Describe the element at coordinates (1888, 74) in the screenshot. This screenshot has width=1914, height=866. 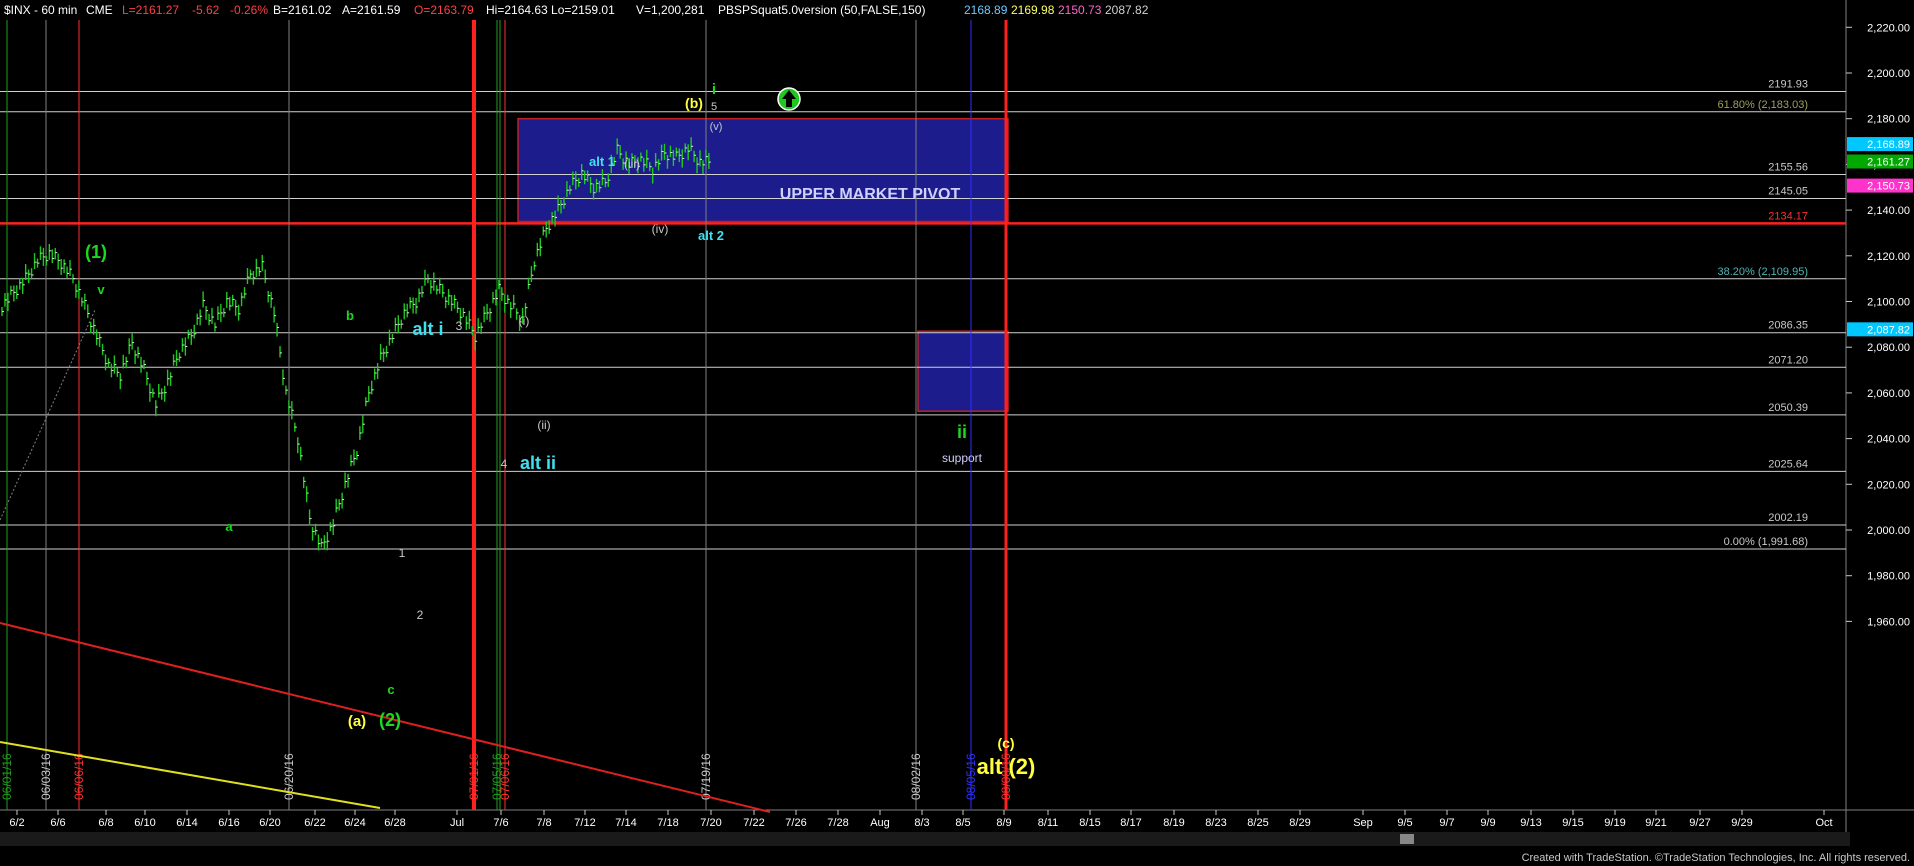
I see `price-tick-label: 2,200.00` at that location.